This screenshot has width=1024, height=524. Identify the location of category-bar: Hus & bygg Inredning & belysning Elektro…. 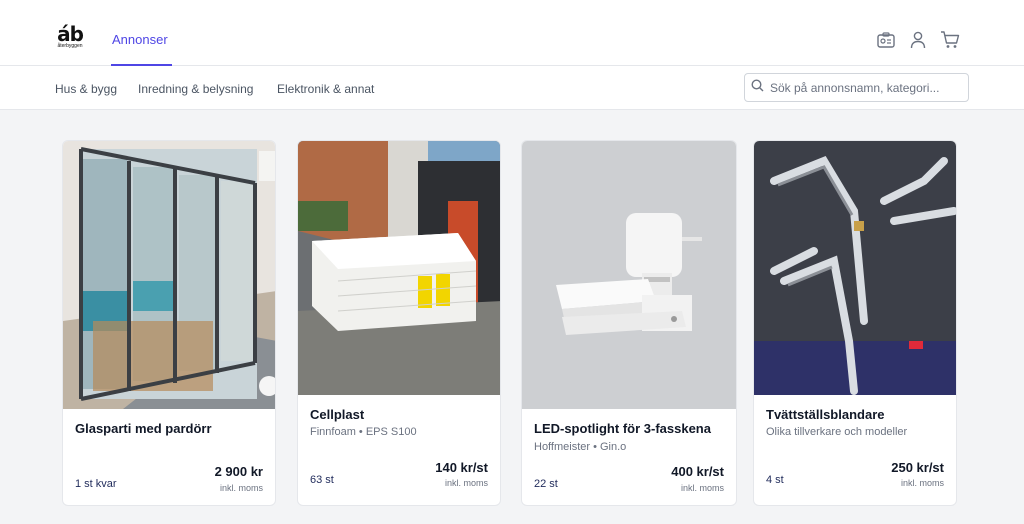
(512, 88).